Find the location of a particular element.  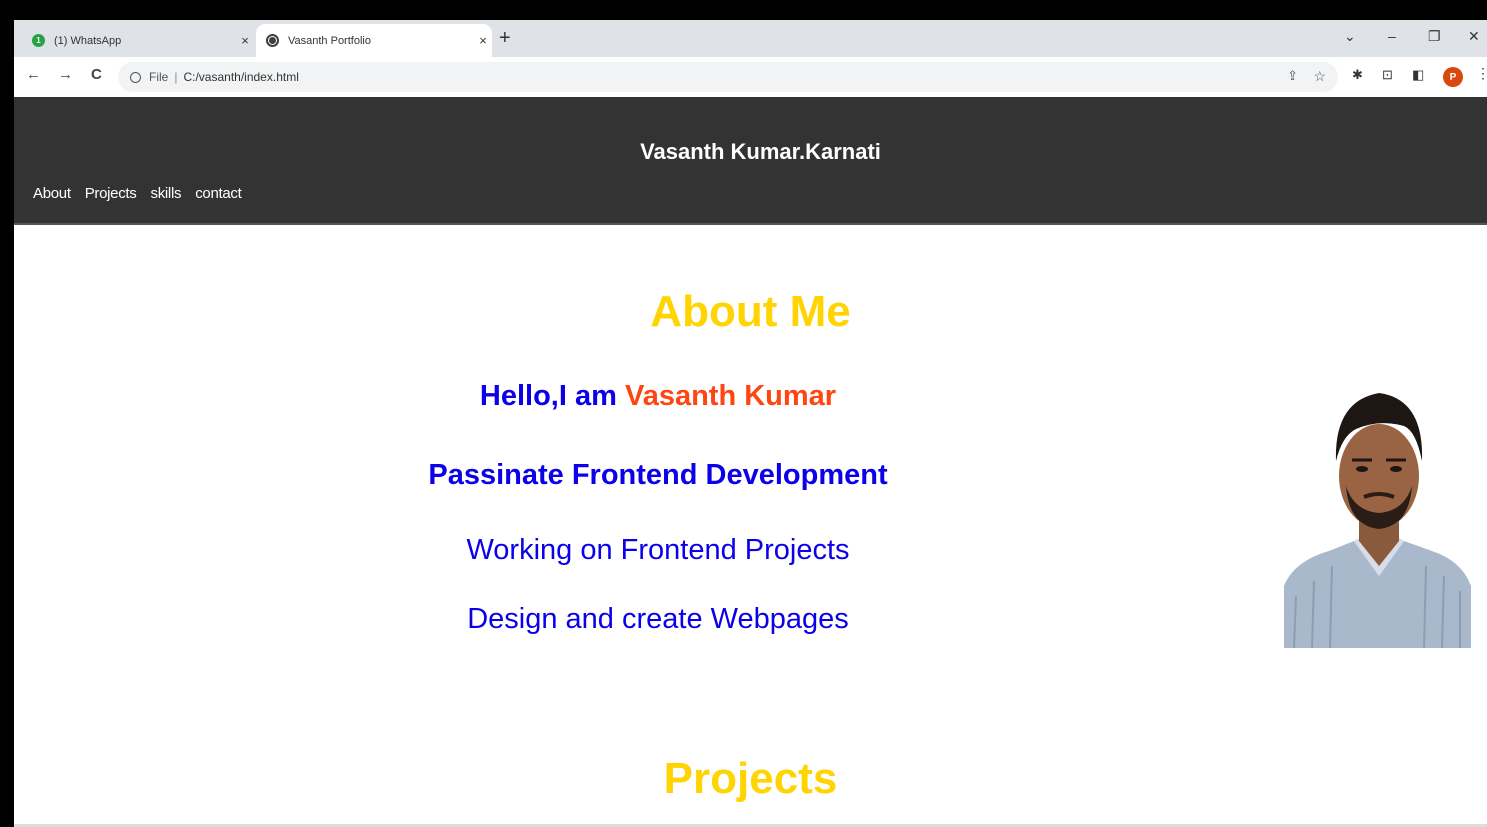

about-line-projects: Working on Frontend Projects is located at coordinates (658, 550).